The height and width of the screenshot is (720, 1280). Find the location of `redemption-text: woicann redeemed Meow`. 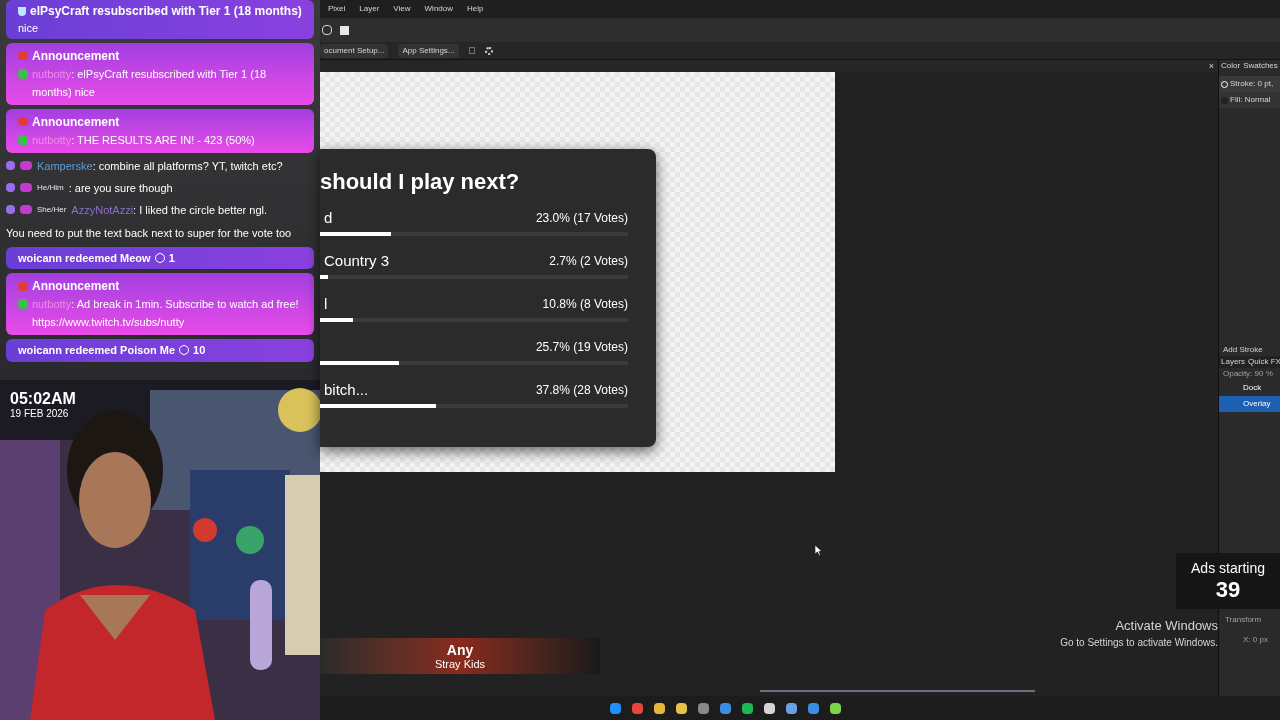

redemption-text: woicann redeemed Meow is located at coordinates (84, 258).